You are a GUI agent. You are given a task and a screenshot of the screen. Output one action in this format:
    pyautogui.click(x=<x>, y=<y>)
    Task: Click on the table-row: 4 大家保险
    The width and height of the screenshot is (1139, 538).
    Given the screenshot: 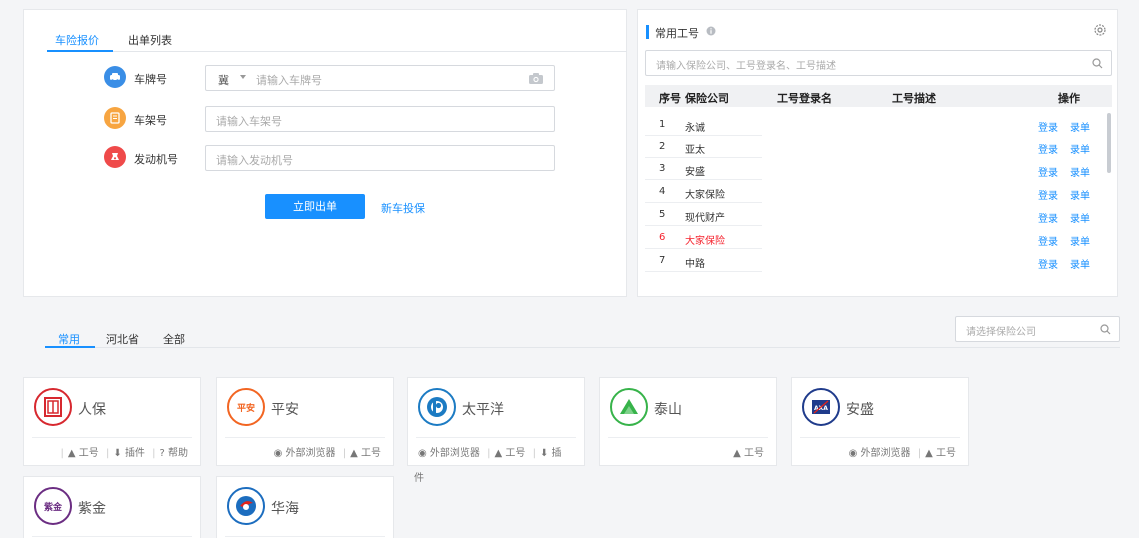 What is the action you would take?
    pyautogui.click(x=703, y=192)
    